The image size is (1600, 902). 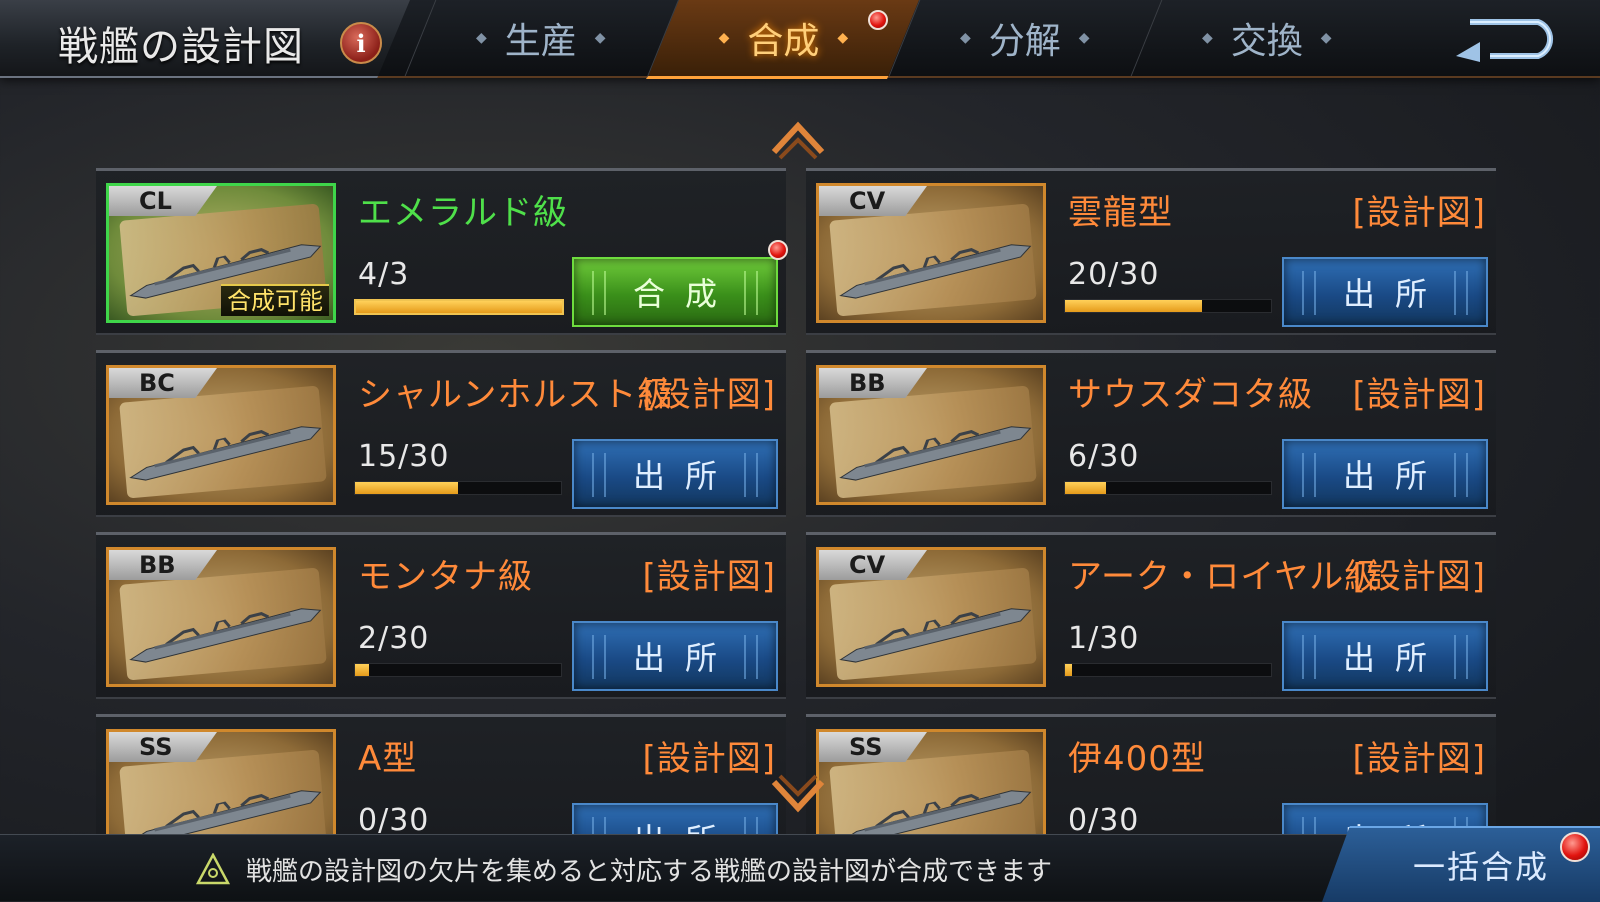 What do you see at coordinates (1266, 41) in the screenshot?
I see `tab-label: 交換` at bounding box center [1266, 41].